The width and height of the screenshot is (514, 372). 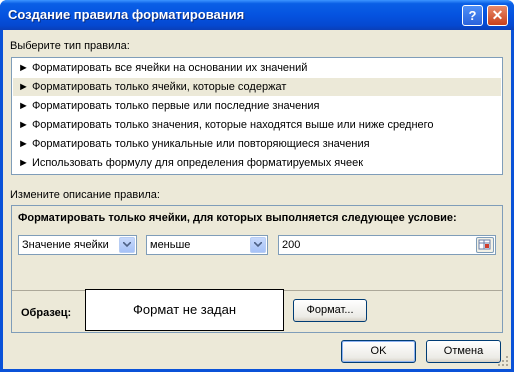 I want to click on preview-box: Формат не задан, so click(x=184, y=310).